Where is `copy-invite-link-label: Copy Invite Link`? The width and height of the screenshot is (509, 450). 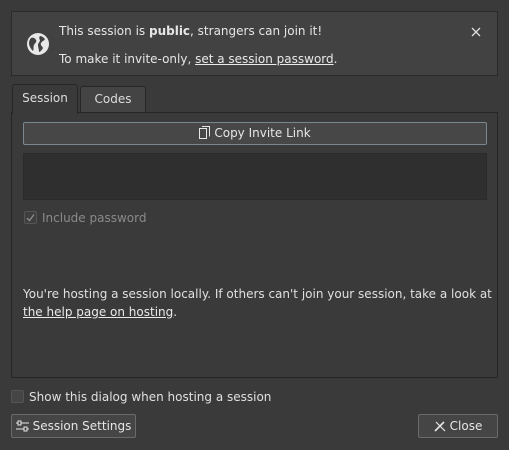
copy-invite-link-label: Copy Invite Link is located at coordinates (262, 133).